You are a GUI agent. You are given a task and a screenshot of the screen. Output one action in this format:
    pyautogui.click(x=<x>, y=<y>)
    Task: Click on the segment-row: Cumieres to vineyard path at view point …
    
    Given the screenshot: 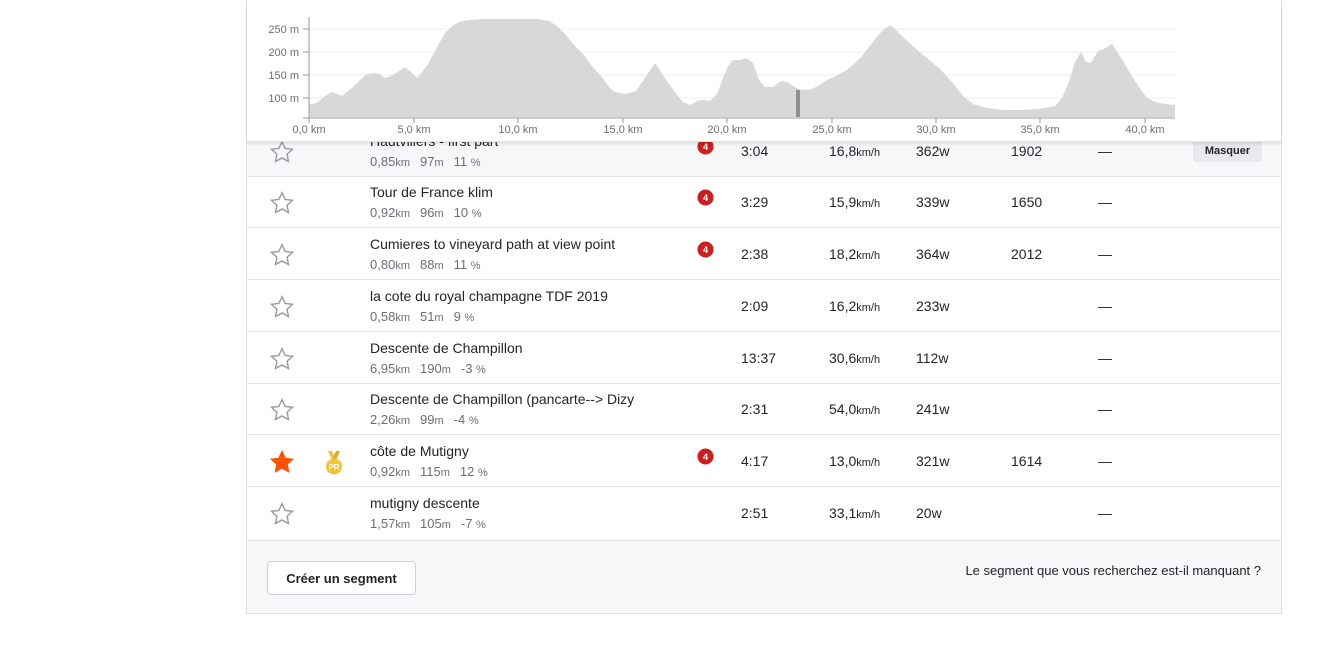 What is the action you would take?
    pyautogui.click(x=764, y=254)
    